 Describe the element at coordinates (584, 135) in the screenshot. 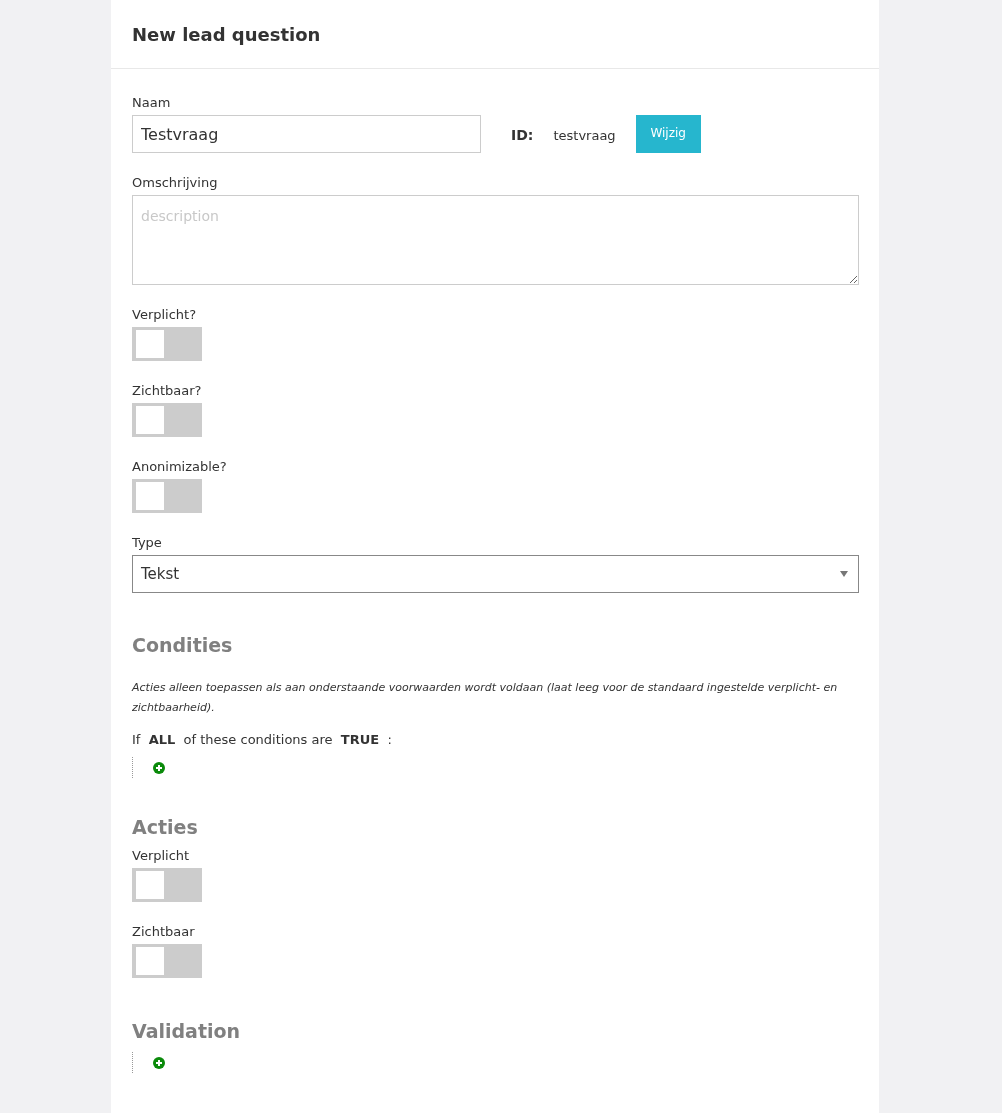

I see `id-value: testvraag` at that location.